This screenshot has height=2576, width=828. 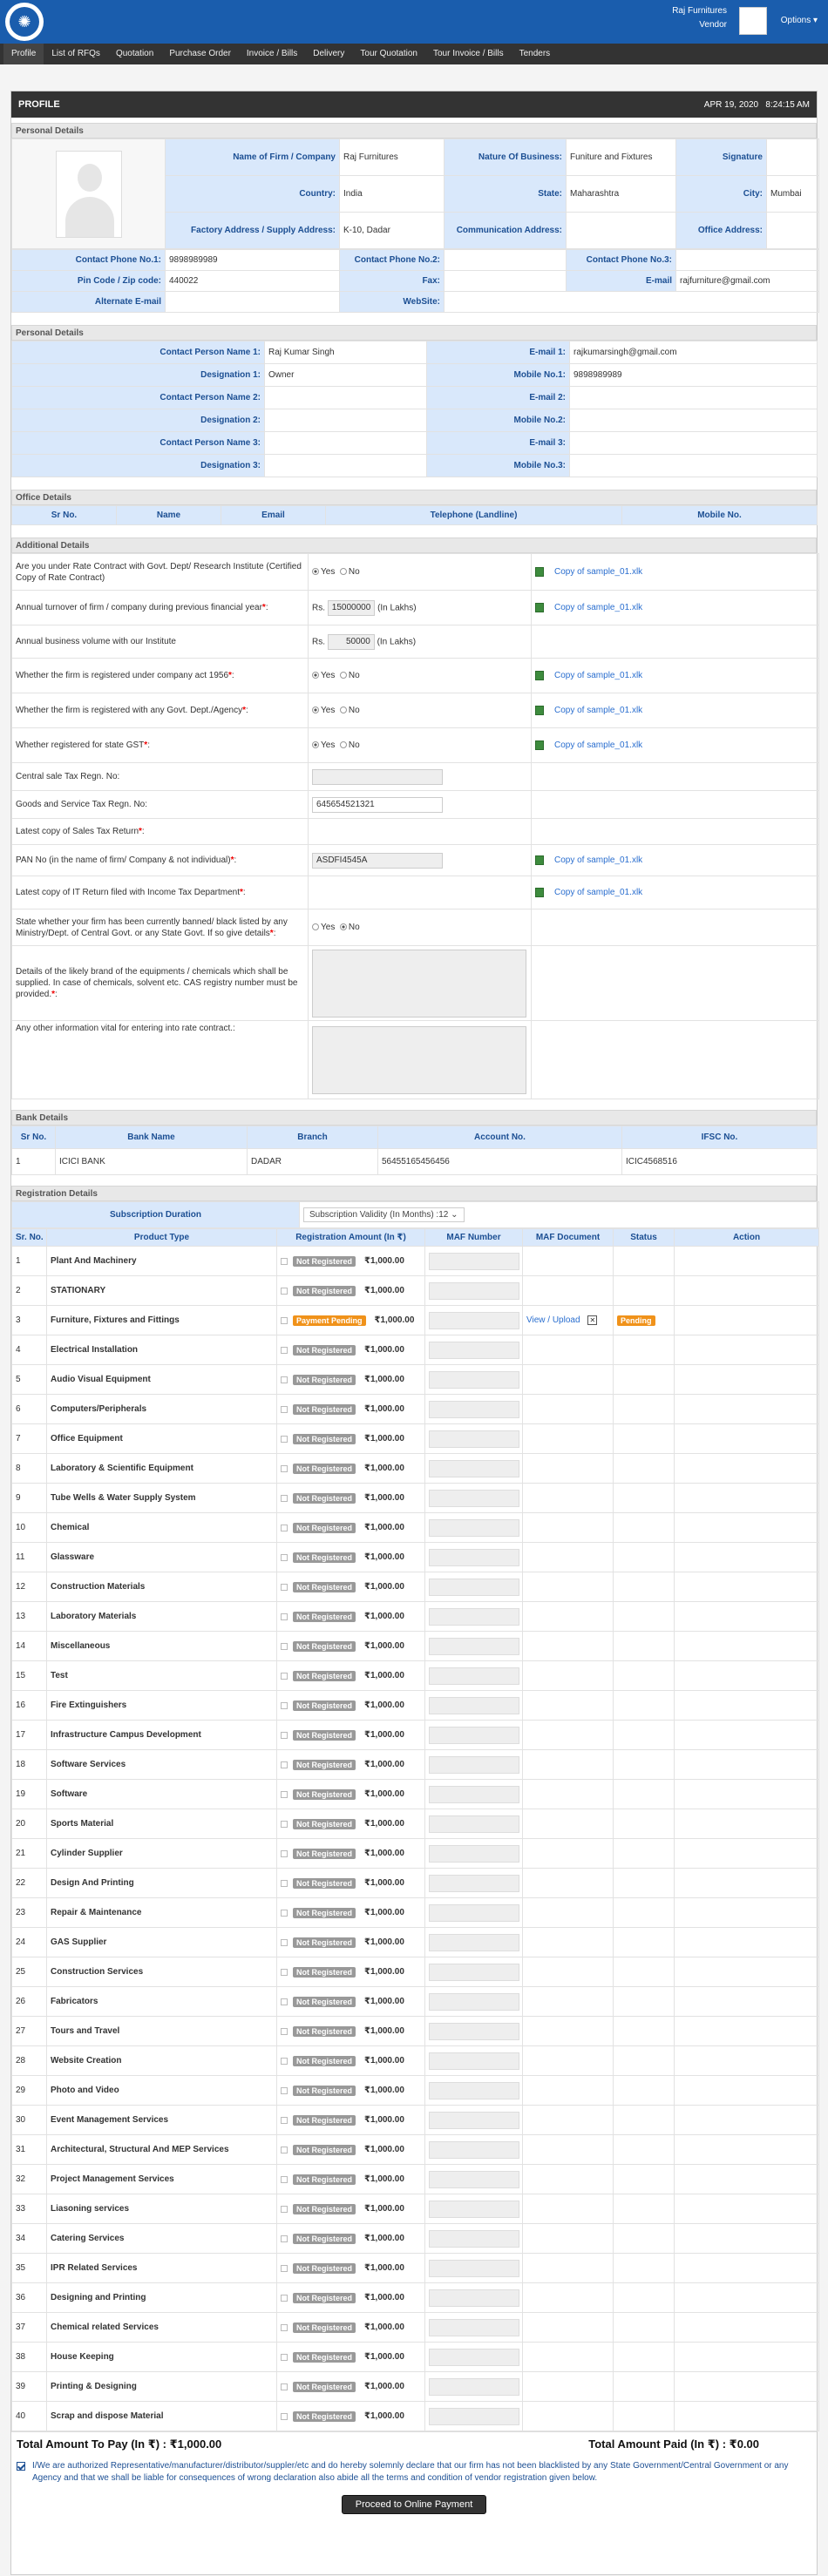 I want to click on pan-field: ASDFI4545A, so click(x=420, y=860).